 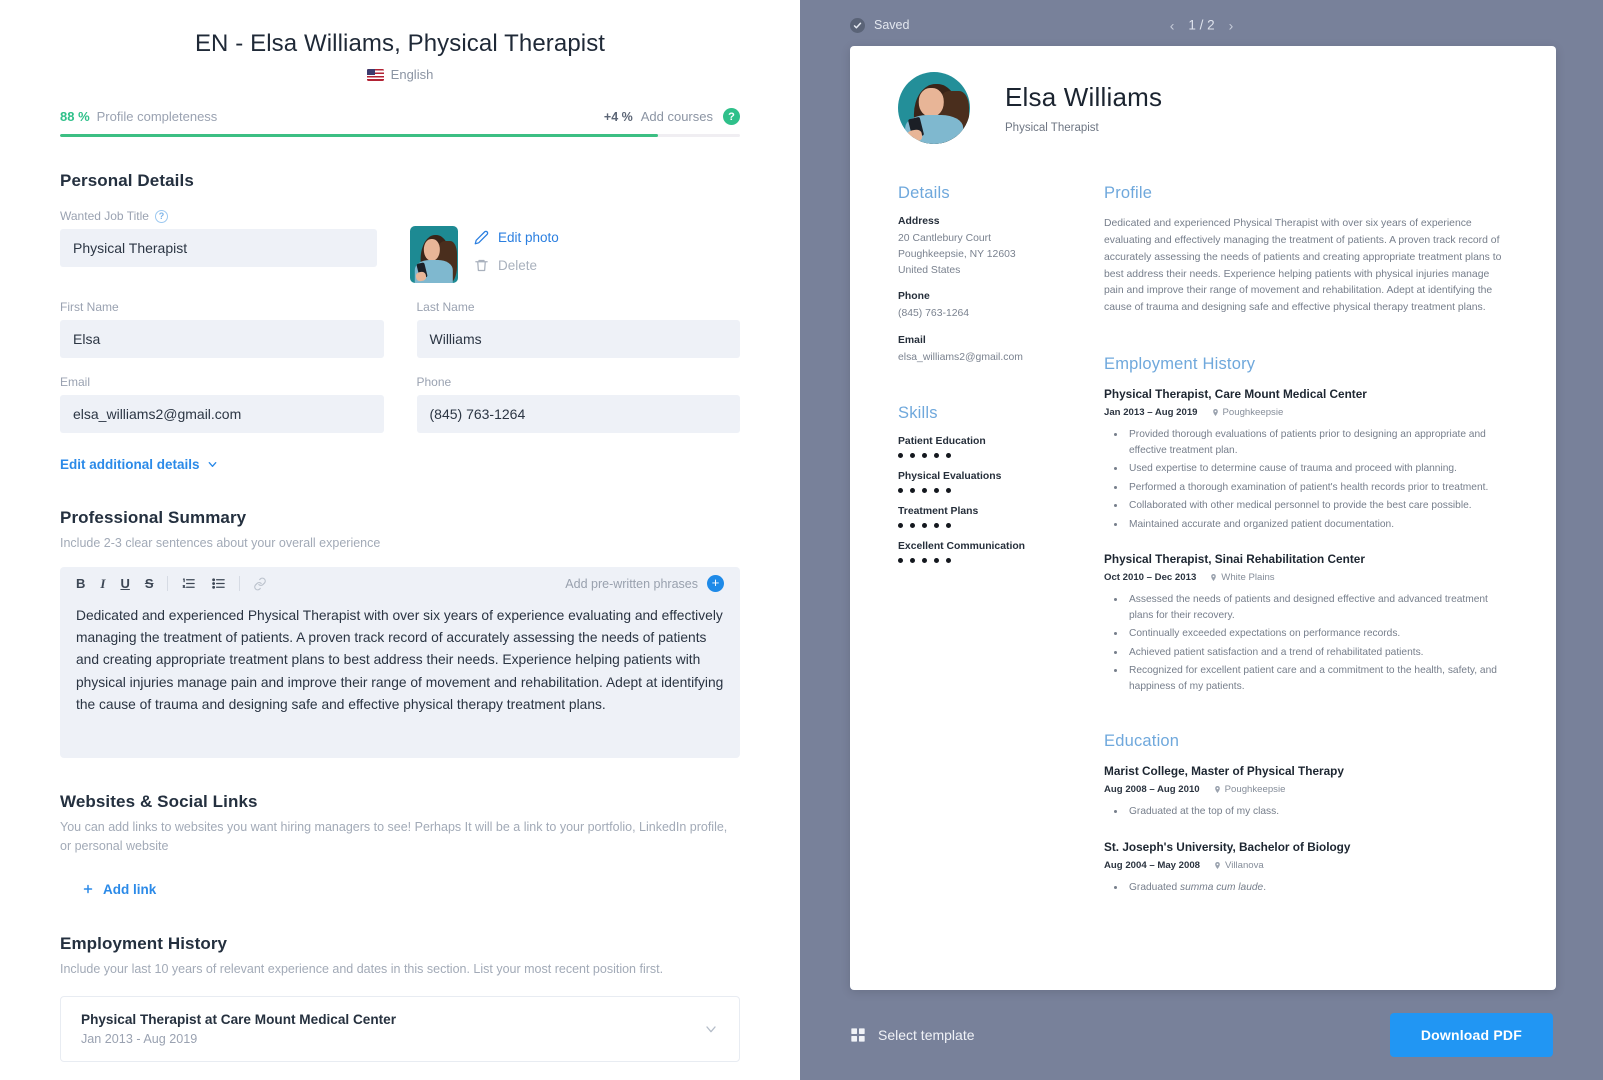 What do you see at coordinates (715, 584) in the screenshot?
I see `add-phrase-plus-button: +` at bounding box center [715, 584].